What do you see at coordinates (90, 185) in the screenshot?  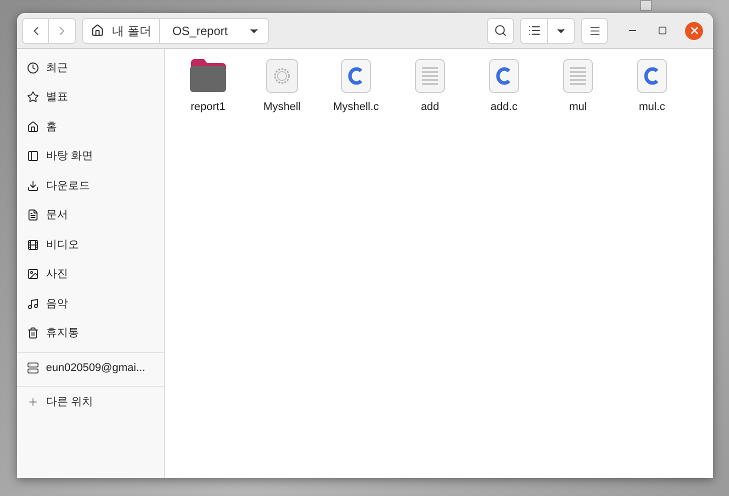 I see `sidebar-item: 다운로드` at bounding box center [90, 185].